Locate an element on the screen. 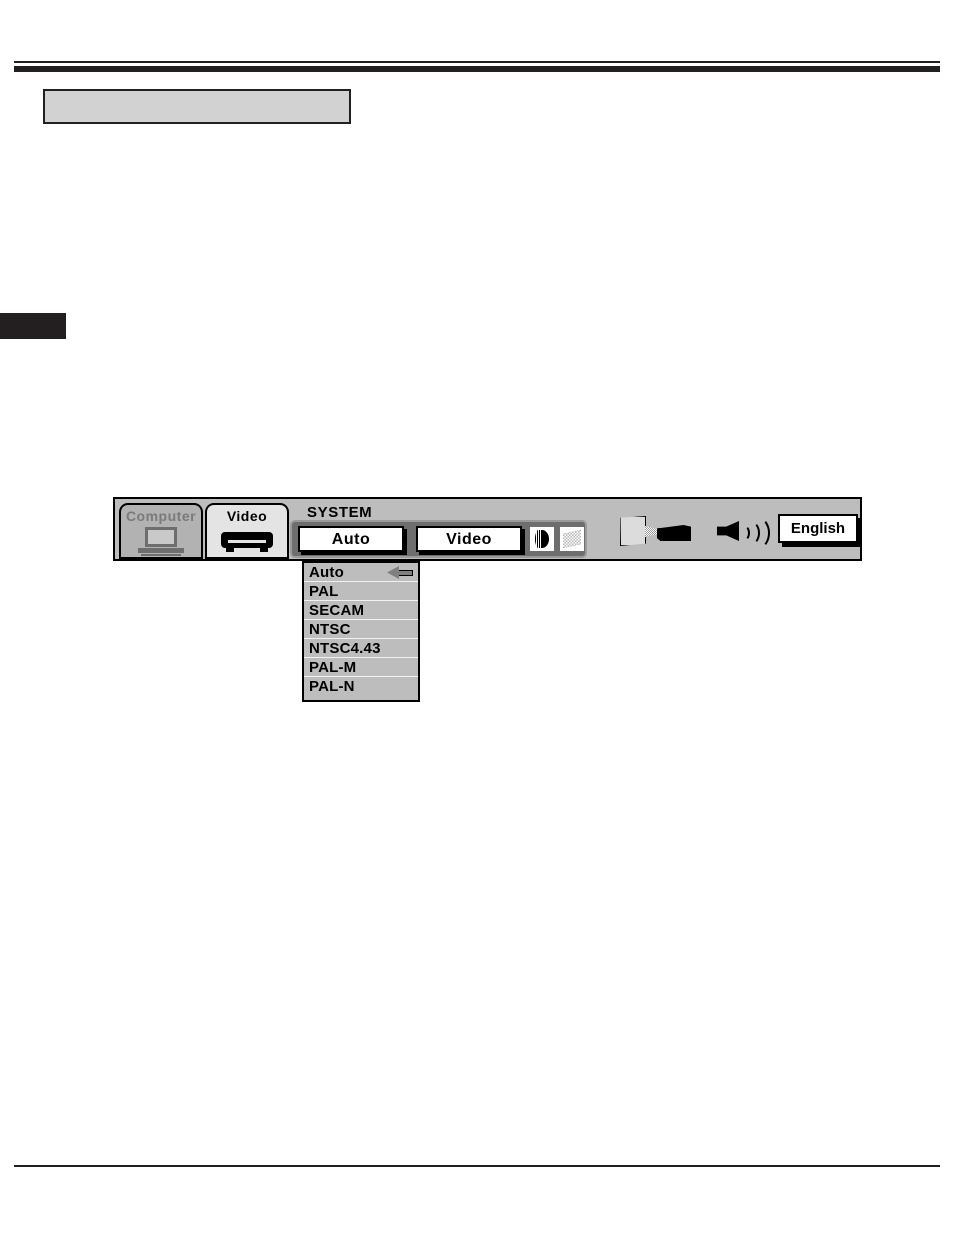 This screenshot has width=954, height=1235. list-item-label: Auto is located at coordinates (326, 572).